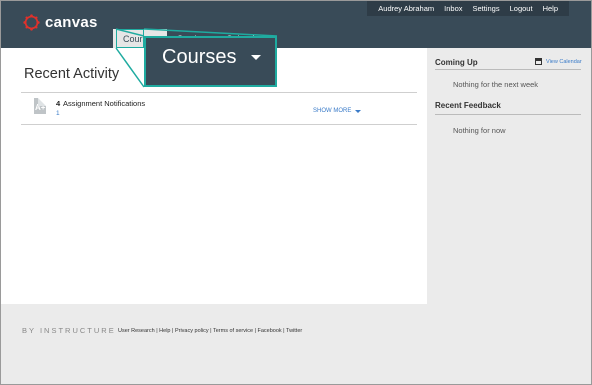  What do you see at coordinates (479, 130) in the screenshot?
I see `feedback-empty: Nothing for now` at bounding box center [479, 130].